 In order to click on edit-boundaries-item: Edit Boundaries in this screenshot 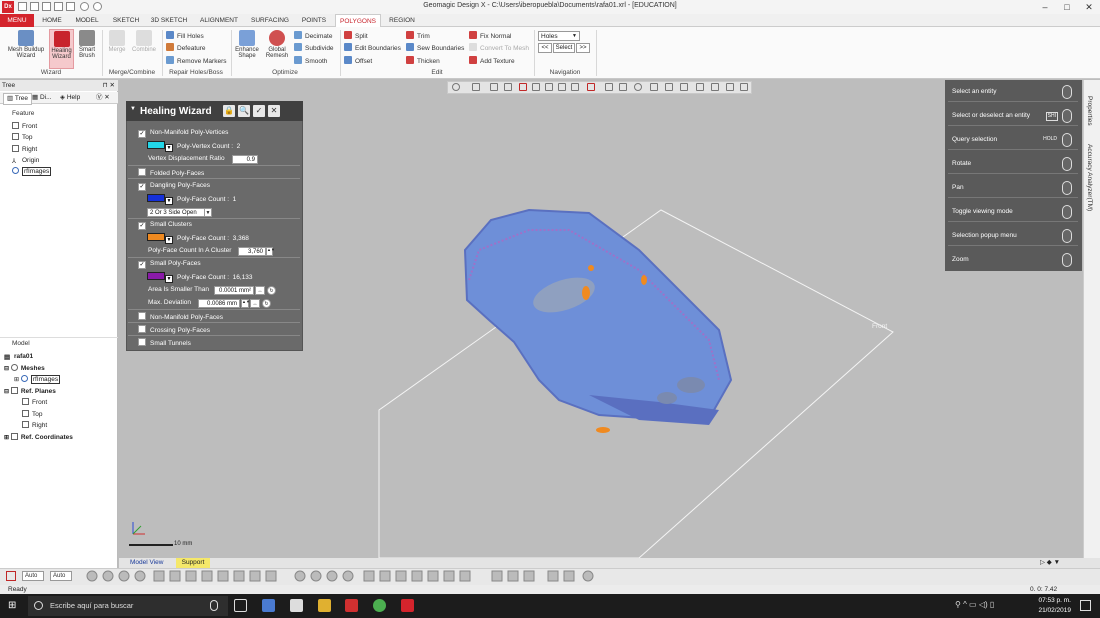, I will do `click(372, 48)`.